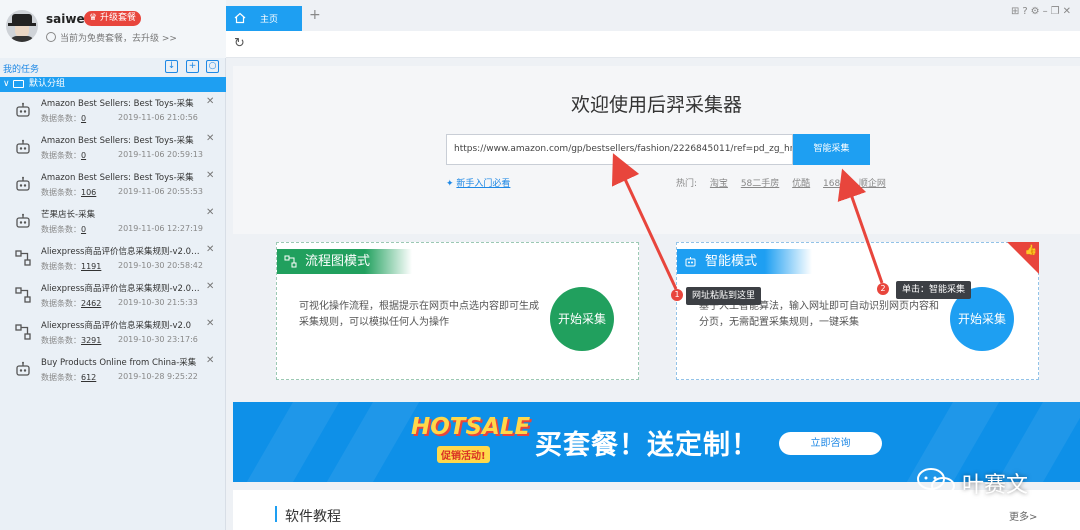 This screenshot has height=530, width=1080. I want to click on restore-icon: ❐, so click(1057, 11).